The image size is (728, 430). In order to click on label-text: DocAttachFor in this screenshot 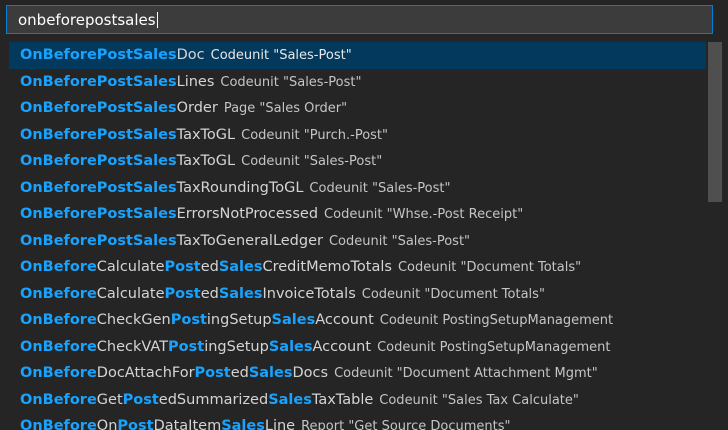, I will do `click(145, 373)`.